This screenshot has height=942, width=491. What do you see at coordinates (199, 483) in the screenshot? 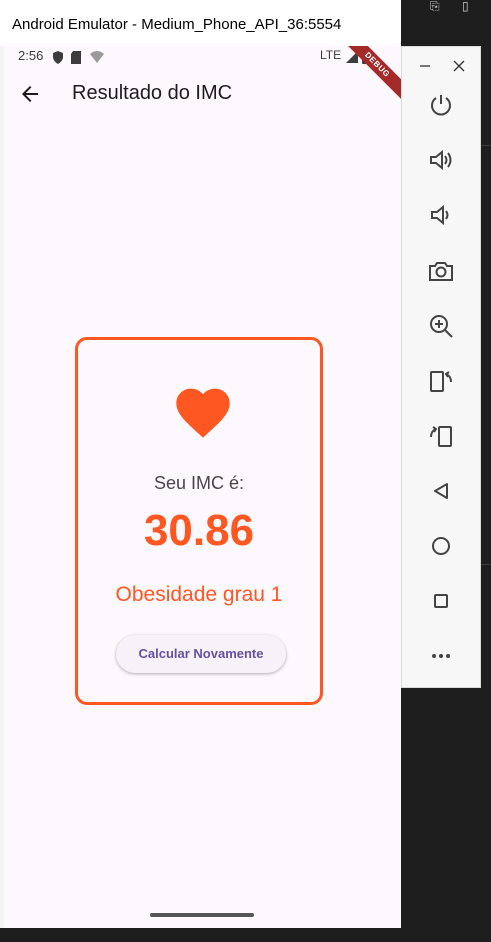
I see `imc-label: Seu IMC é:` at bounding box center [199, 483].